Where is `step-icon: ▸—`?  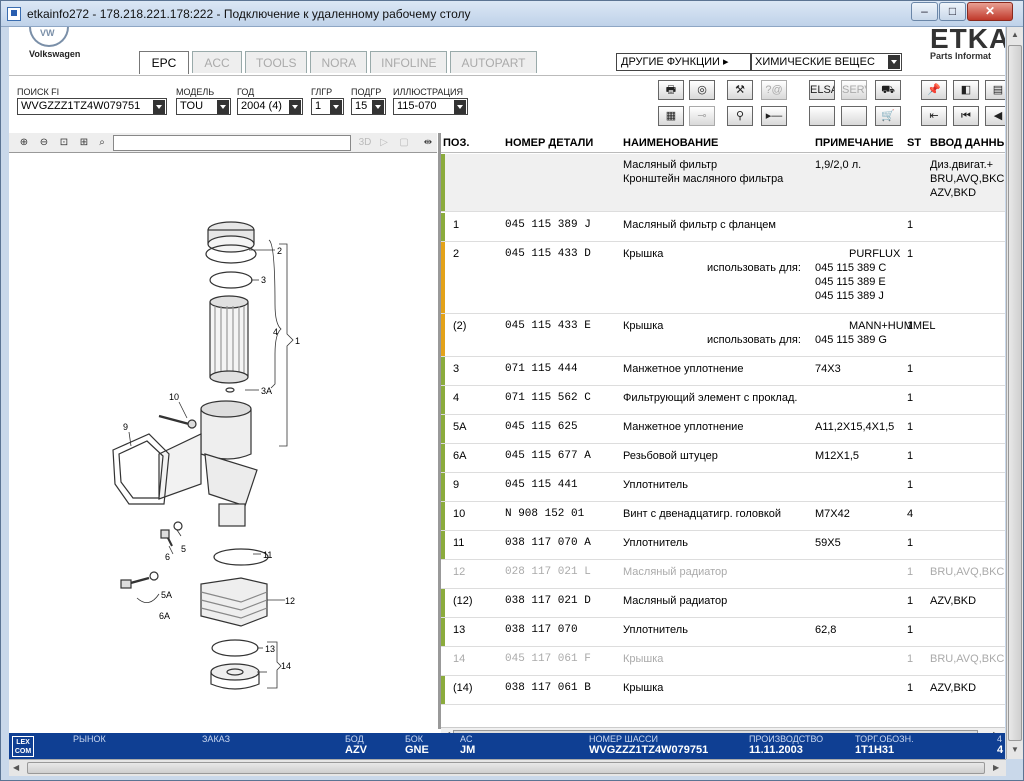
step-icon: ▸— is located at coordinates (774, 116).